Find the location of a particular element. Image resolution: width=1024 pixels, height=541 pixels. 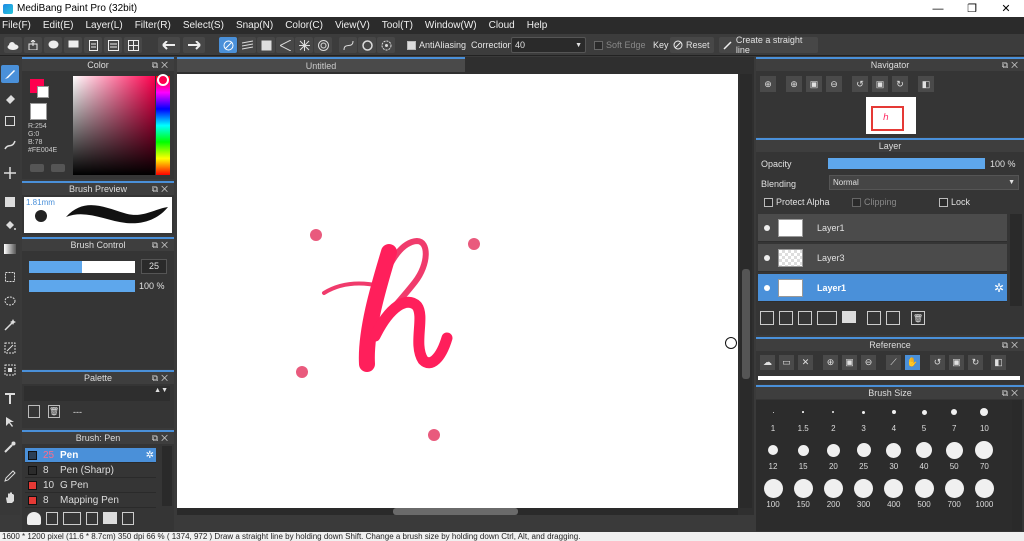

brush-size-input: 25 is located at coordinates (154, 266).